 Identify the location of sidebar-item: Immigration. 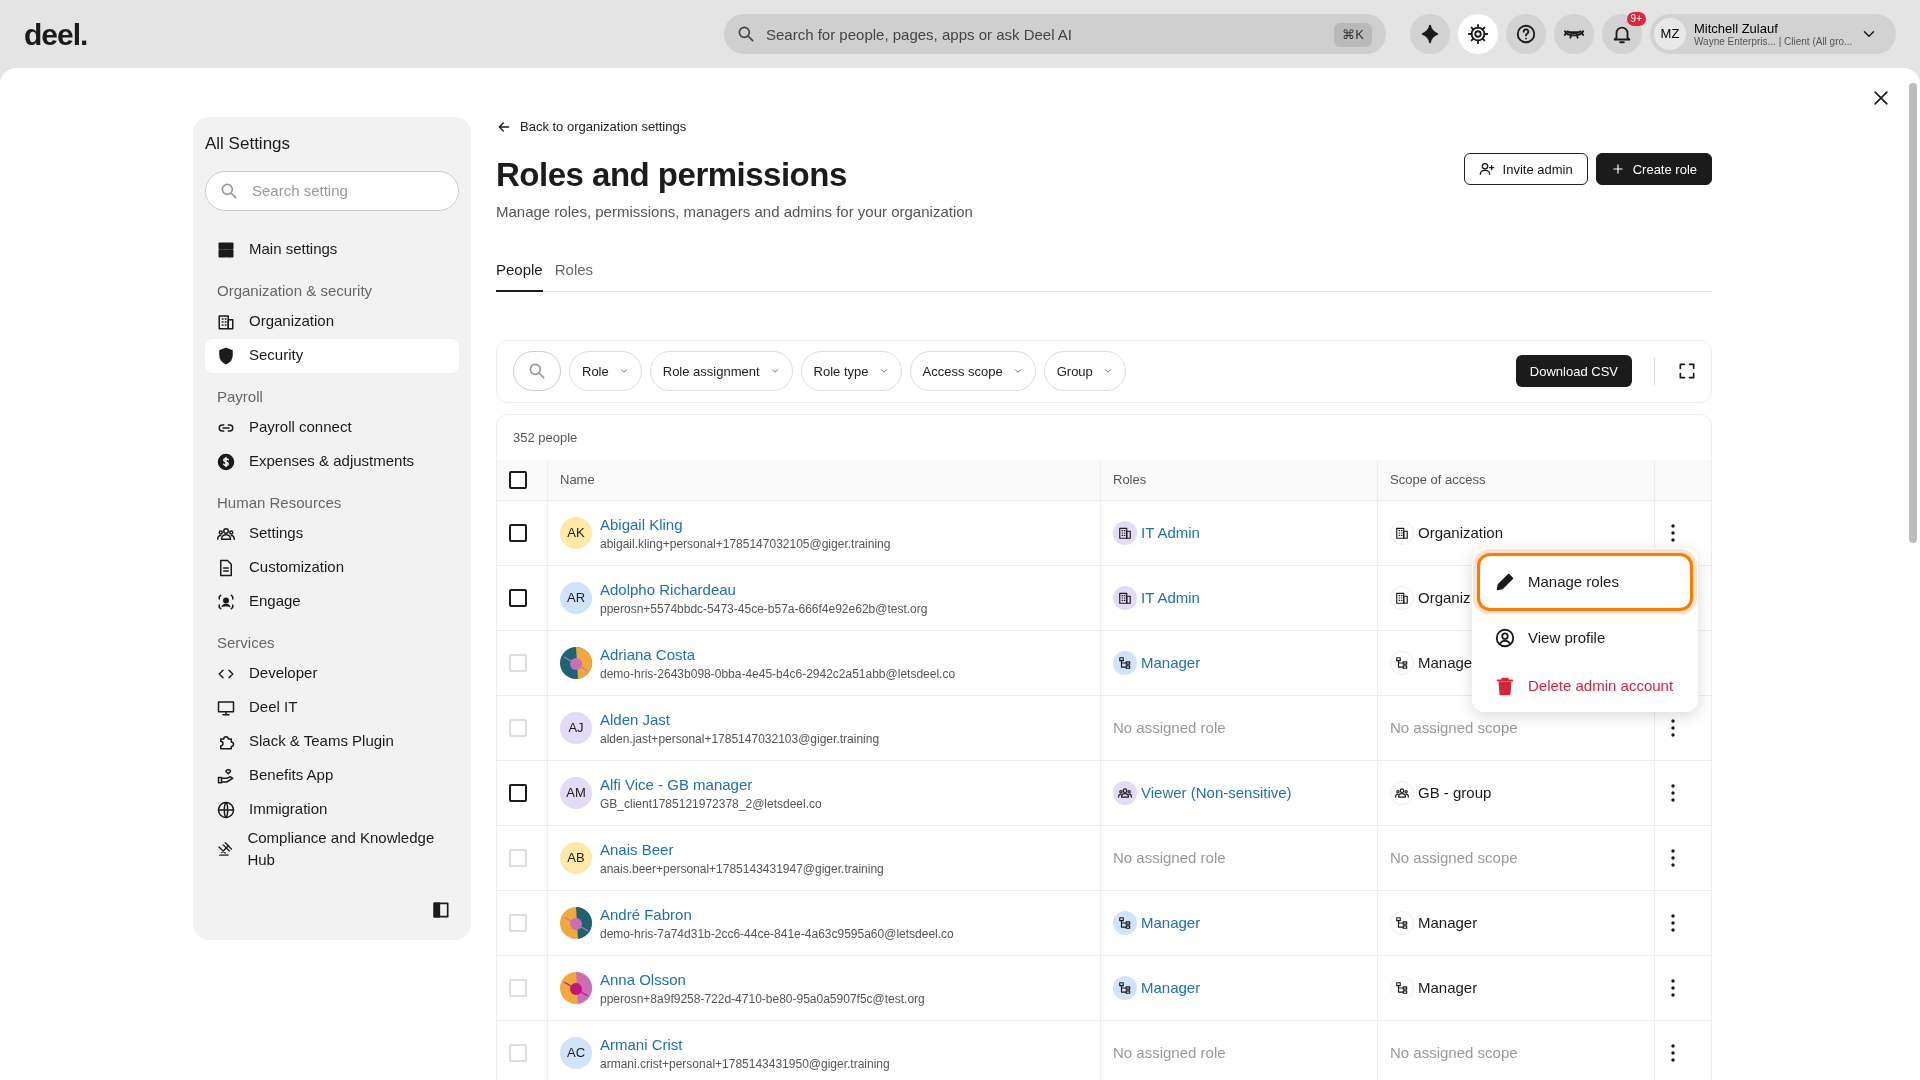
(332, 809).